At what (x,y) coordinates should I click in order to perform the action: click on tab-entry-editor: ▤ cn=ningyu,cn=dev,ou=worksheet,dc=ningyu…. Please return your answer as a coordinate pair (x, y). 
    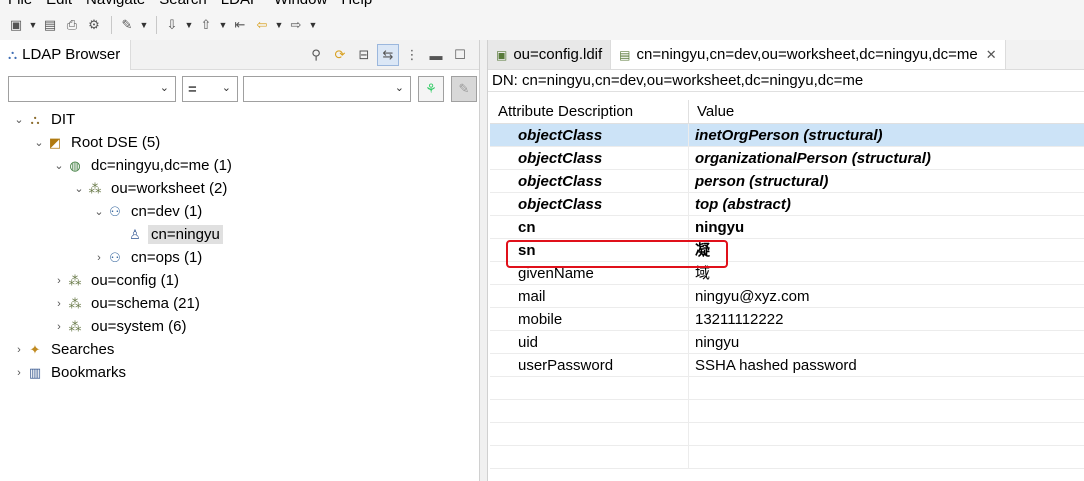
    Looking at the image, I should click on (808, 54).